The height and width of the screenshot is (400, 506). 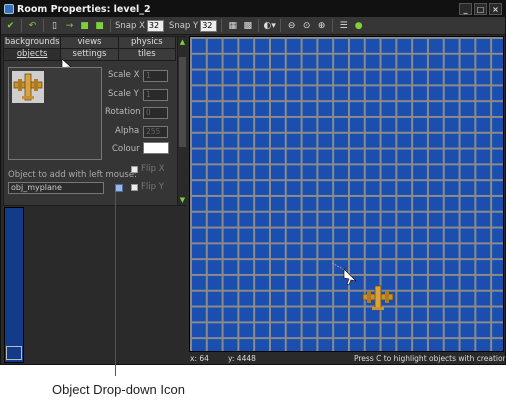 What do you see at coordinates (155, 76) in the screenshot?
I see `scale-x-input: 1` at bounding box center [155, 76].